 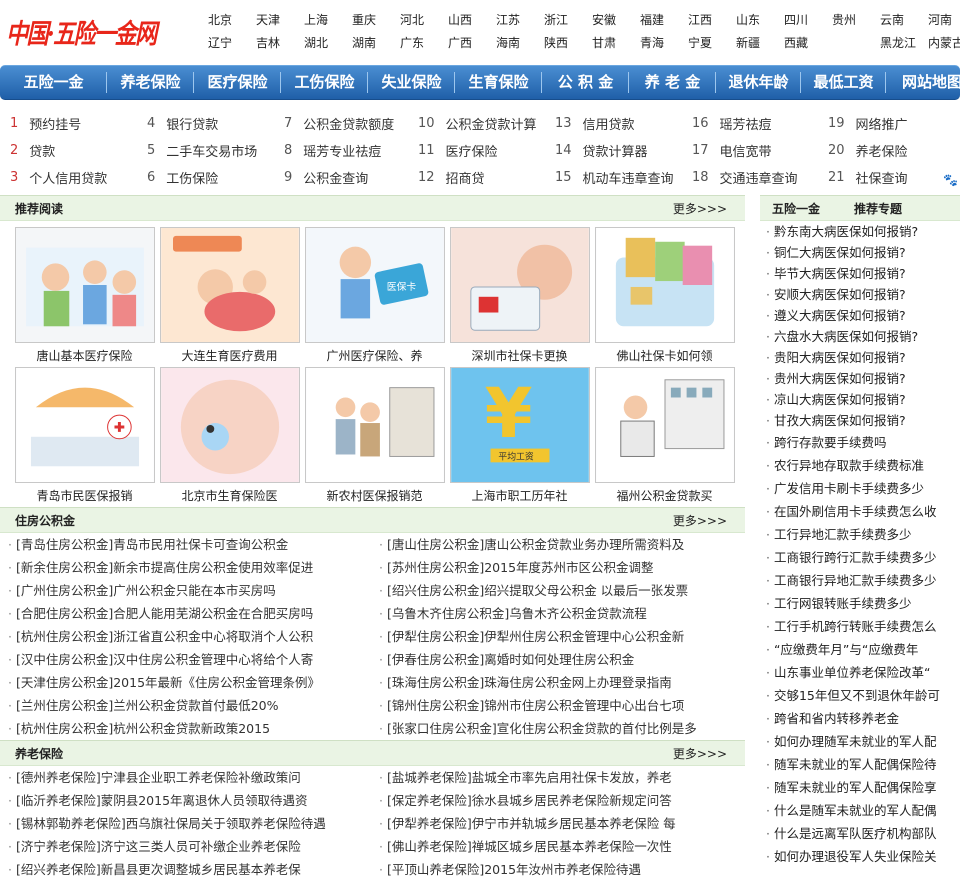 I want to click on sidebar-link: “应缴费年月”与“应缴费年, so click(x=860, y=649).